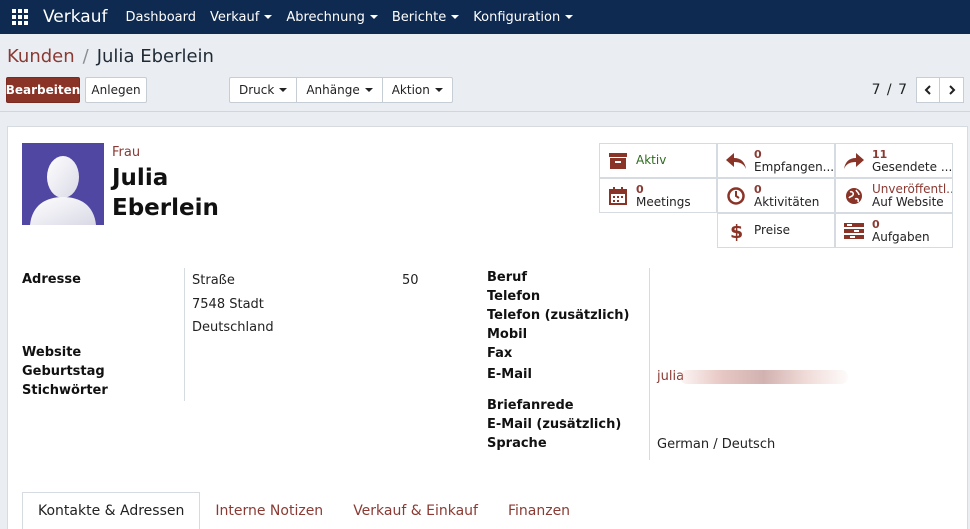 This screenshot has height=529, width=970. I want to click on attachments-dropdown-label: Anhänge, so click(333, 90).